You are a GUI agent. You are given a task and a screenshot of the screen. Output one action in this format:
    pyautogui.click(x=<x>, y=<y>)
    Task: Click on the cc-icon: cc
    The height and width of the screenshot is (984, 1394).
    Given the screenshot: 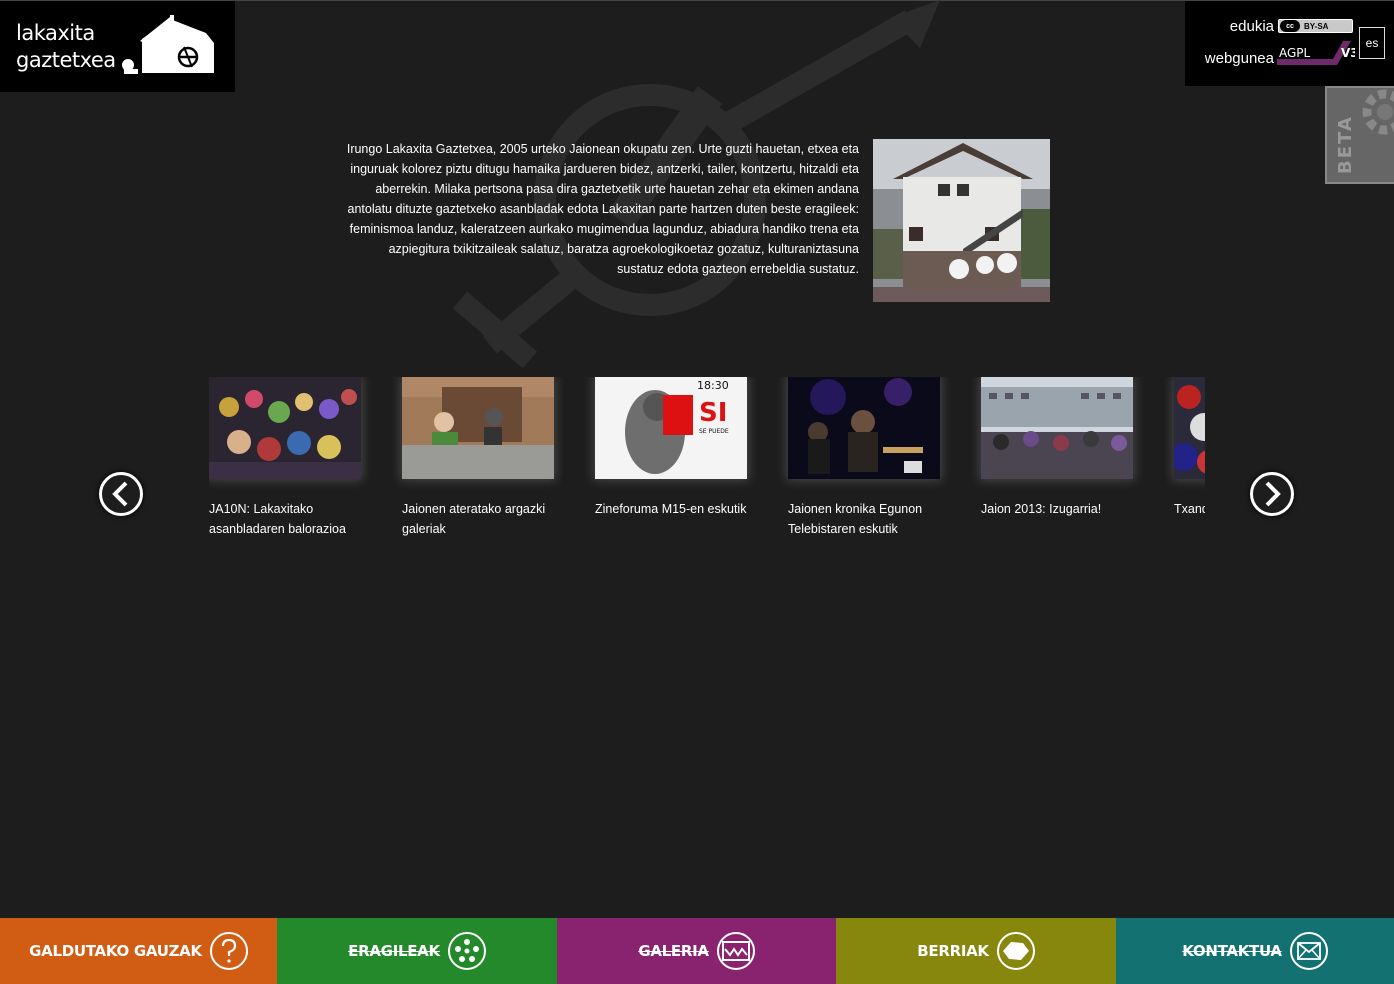 What is the action you would take?
    pyautogui.click(x=1290, y=26)
    